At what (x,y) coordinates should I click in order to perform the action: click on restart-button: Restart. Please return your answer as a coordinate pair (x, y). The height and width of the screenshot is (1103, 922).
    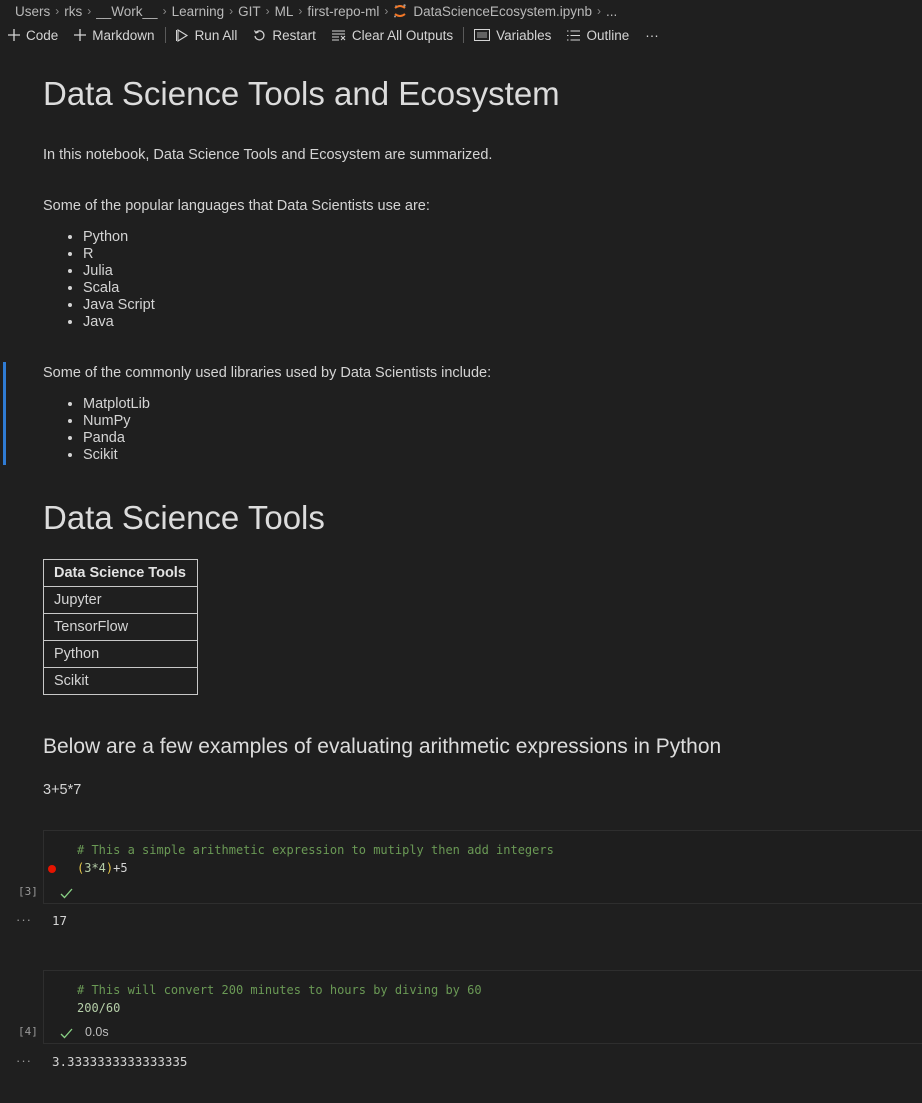
    Looking at the image, I should click on (284, 35).